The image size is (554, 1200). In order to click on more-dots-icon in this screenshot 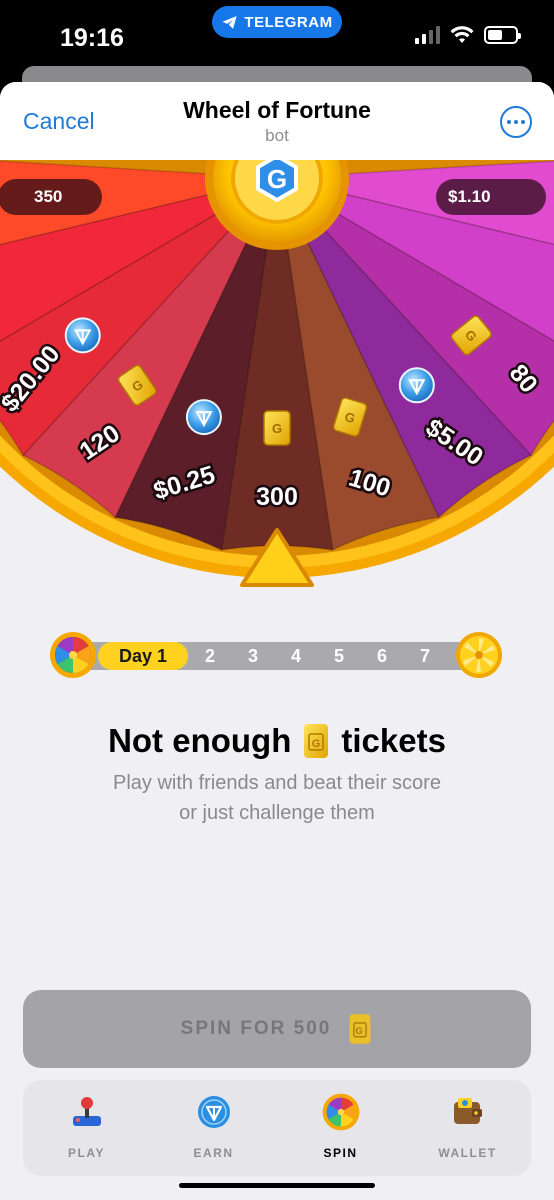, I will do `click(509, 122)`.